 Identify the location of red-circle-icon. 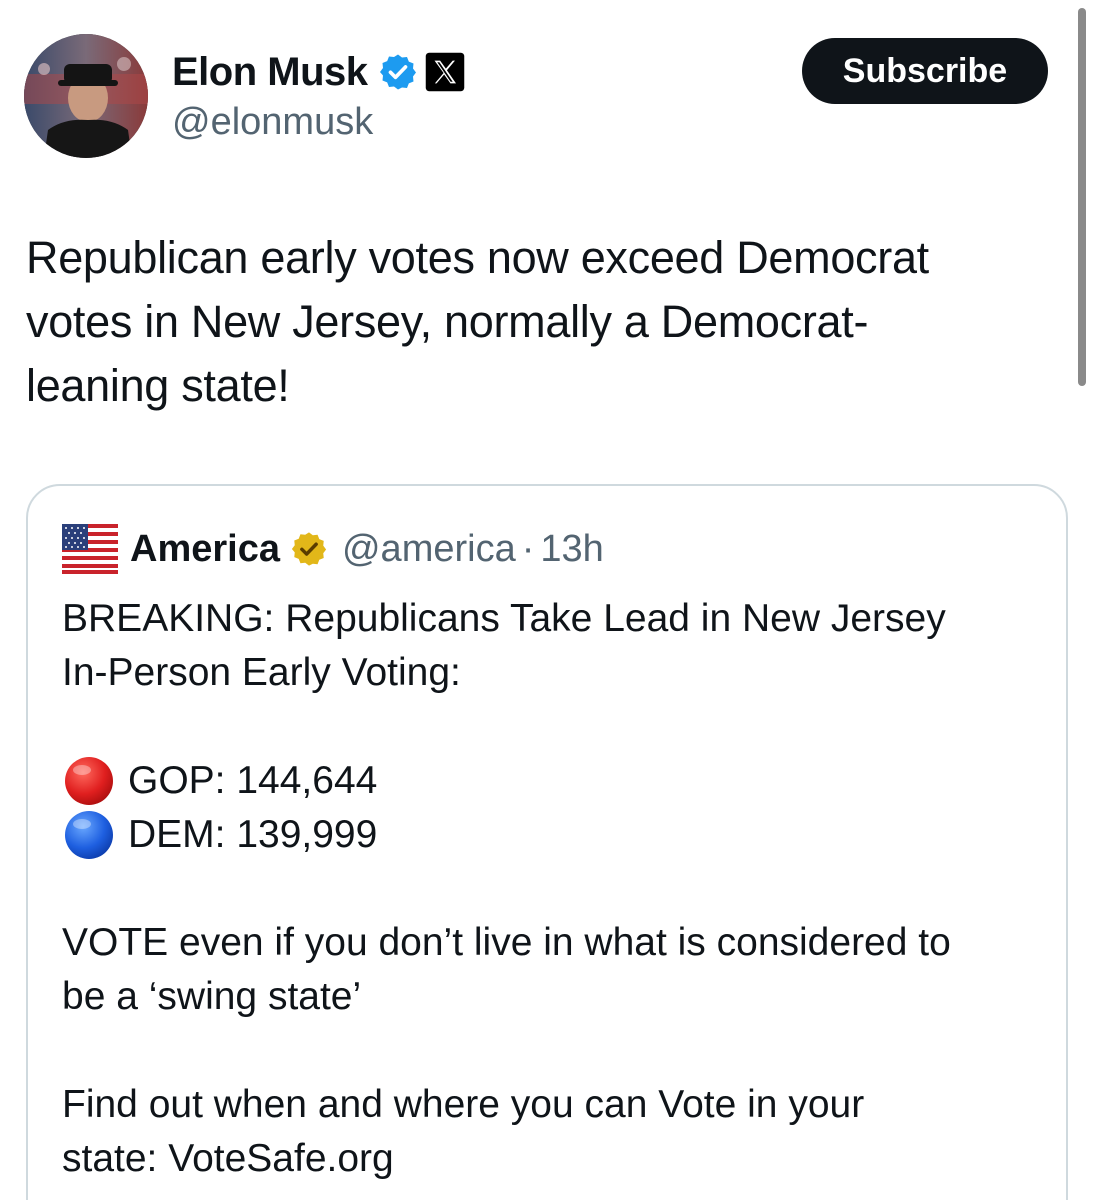
(89, 781).